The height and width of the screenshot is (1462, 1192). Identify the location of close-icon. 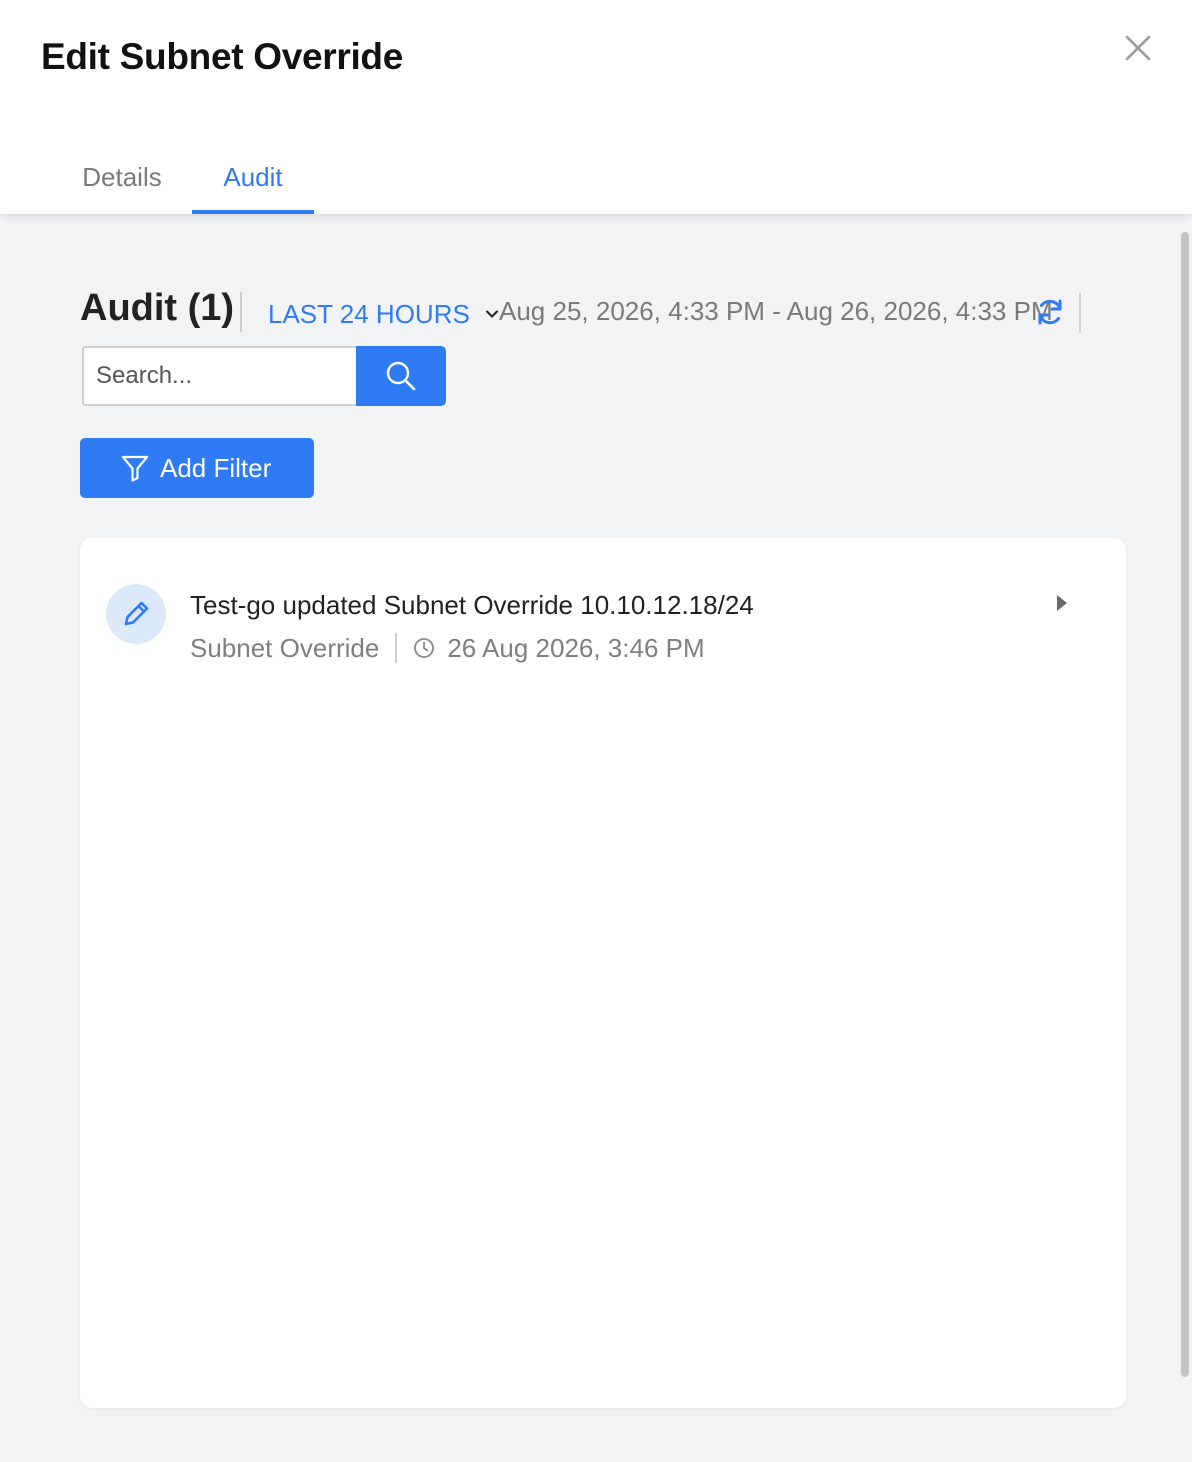
(1138, 48).